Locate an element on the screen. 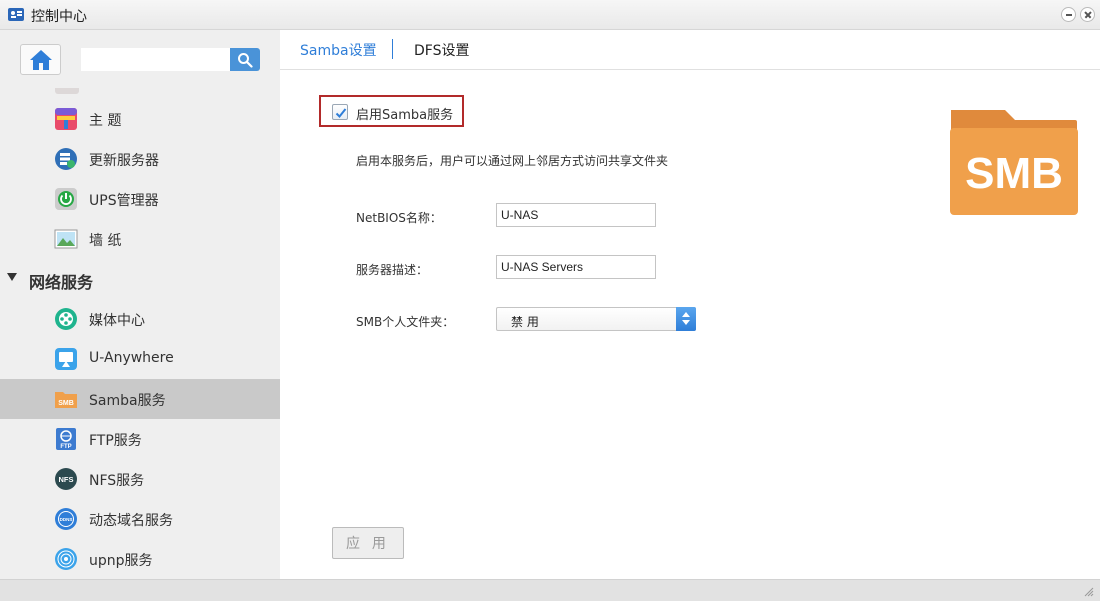  title-bar: 控制中心 is located at coordinates (550, 15).